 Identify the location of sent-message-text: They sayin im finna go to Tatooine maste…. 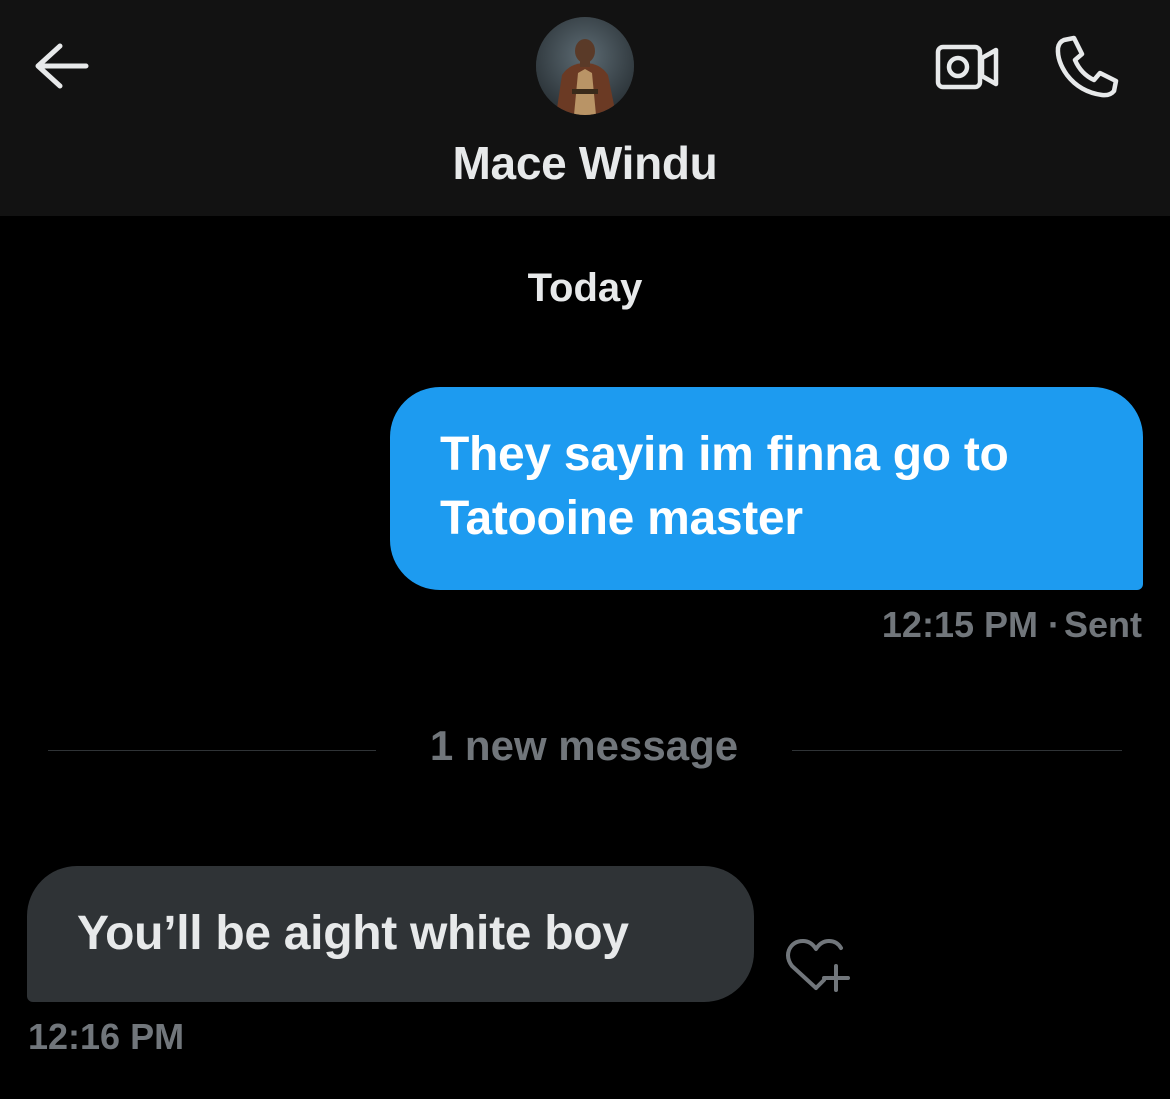
(724, 486).